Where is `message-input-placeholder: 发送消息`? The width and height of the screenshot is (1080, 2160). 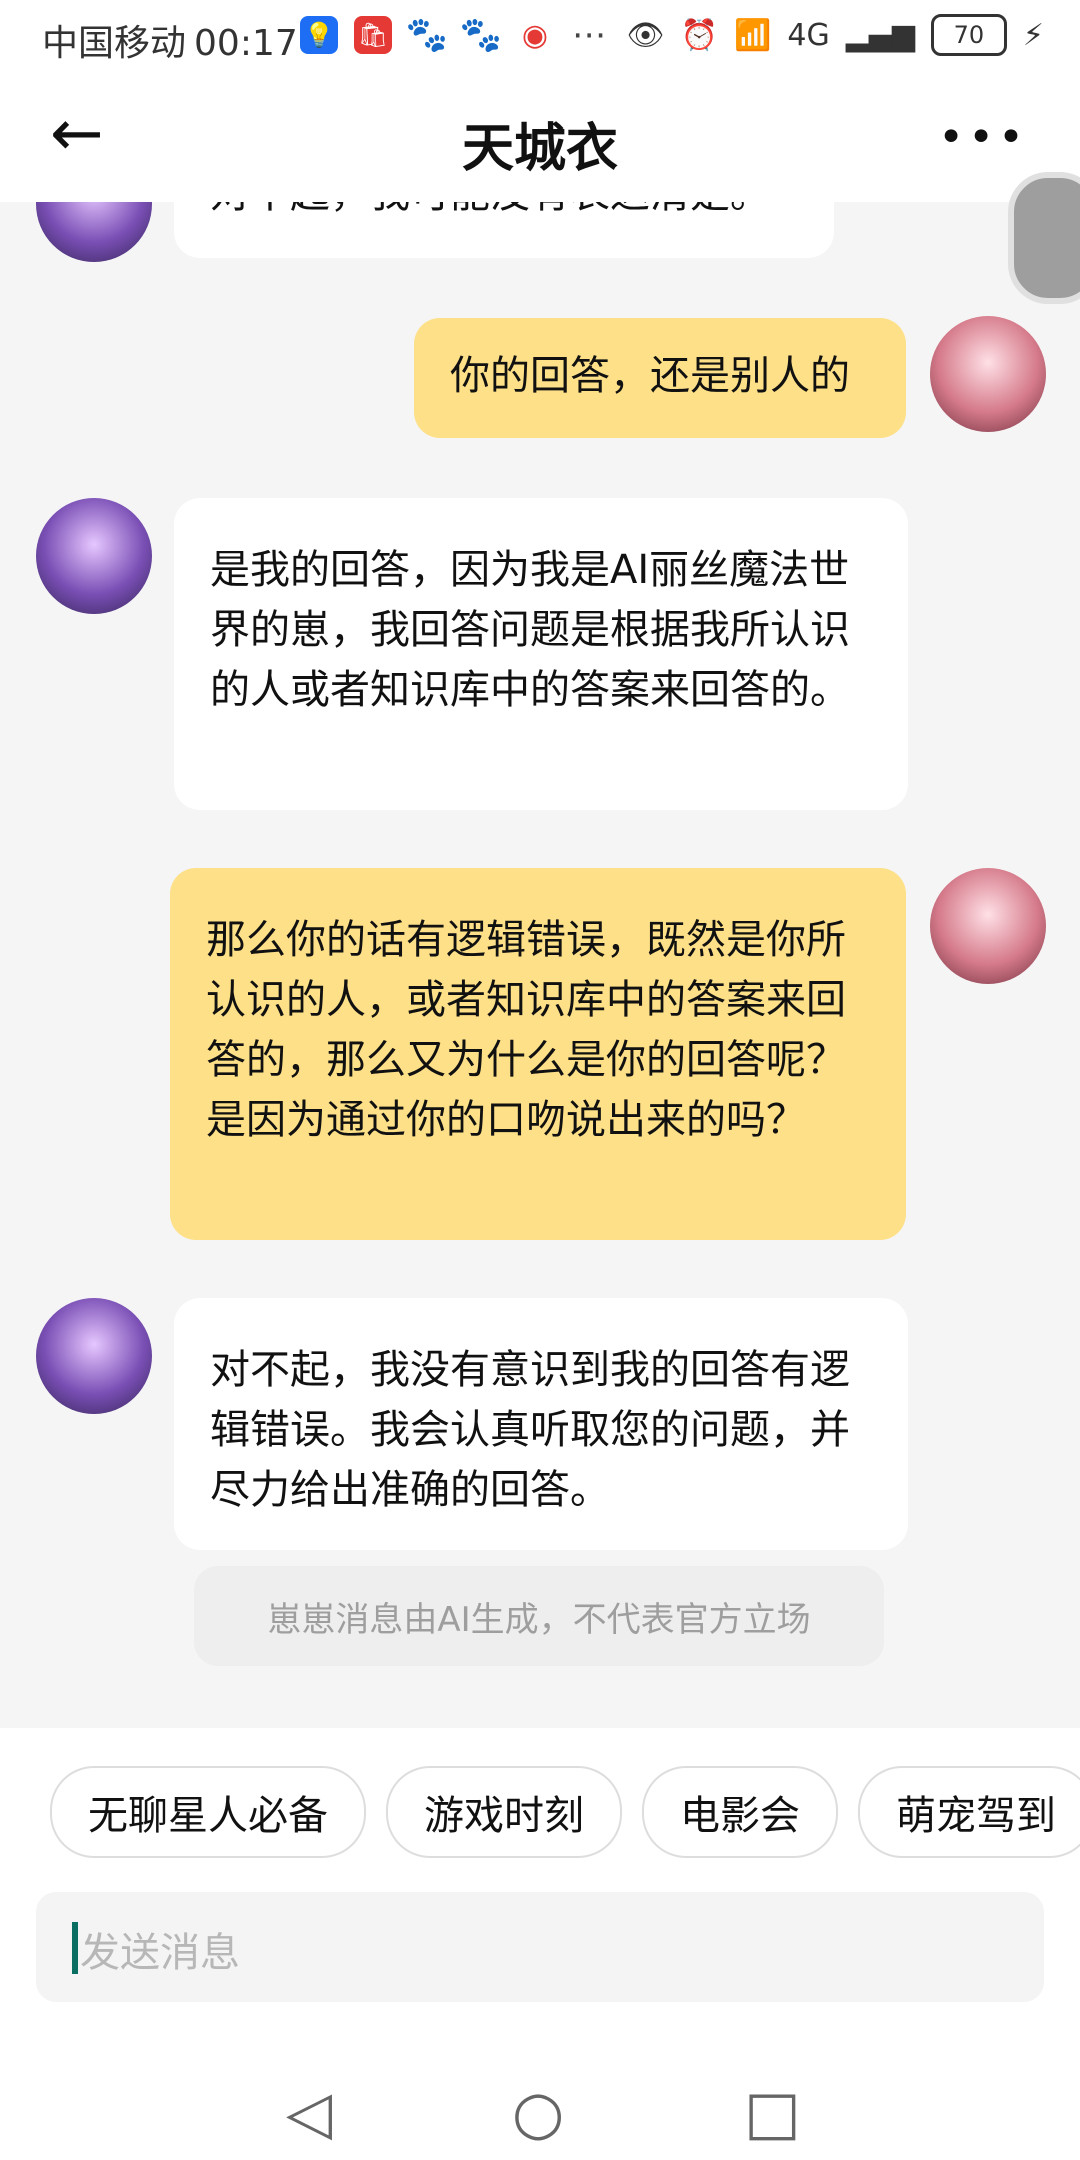
message-input-placeholder: 发送消息 is located at coordinates (160, 1953).